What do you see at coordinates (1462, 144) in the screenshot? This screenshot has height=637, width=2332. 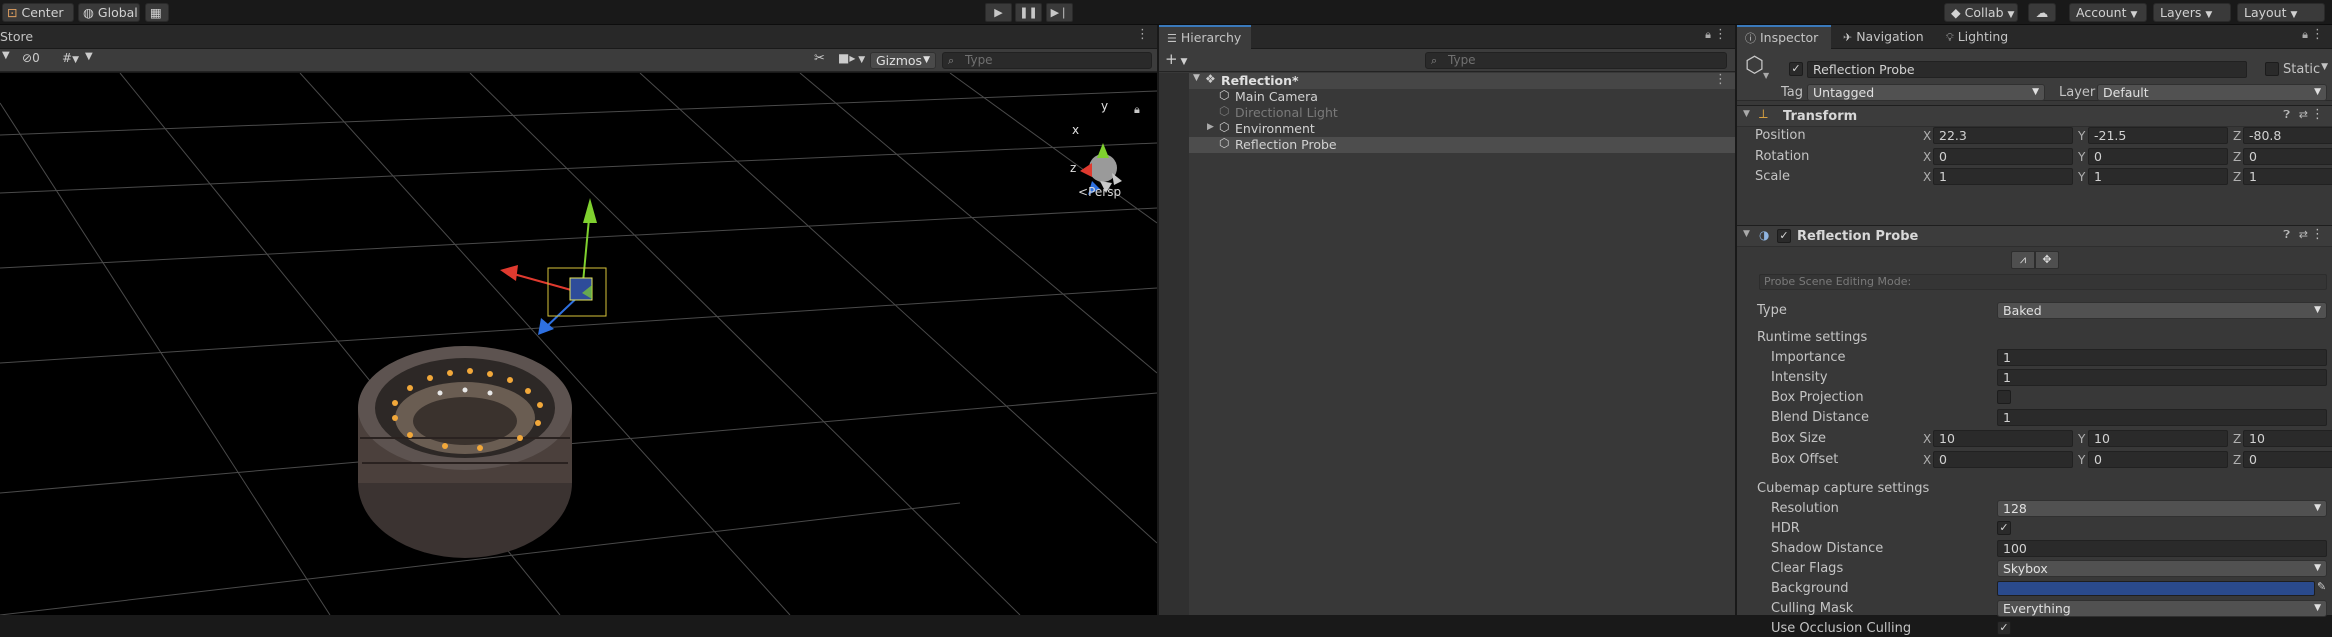 I see `hierarchy-item: ⬡ Reflection Probe` at bounding box center [1462, 144].